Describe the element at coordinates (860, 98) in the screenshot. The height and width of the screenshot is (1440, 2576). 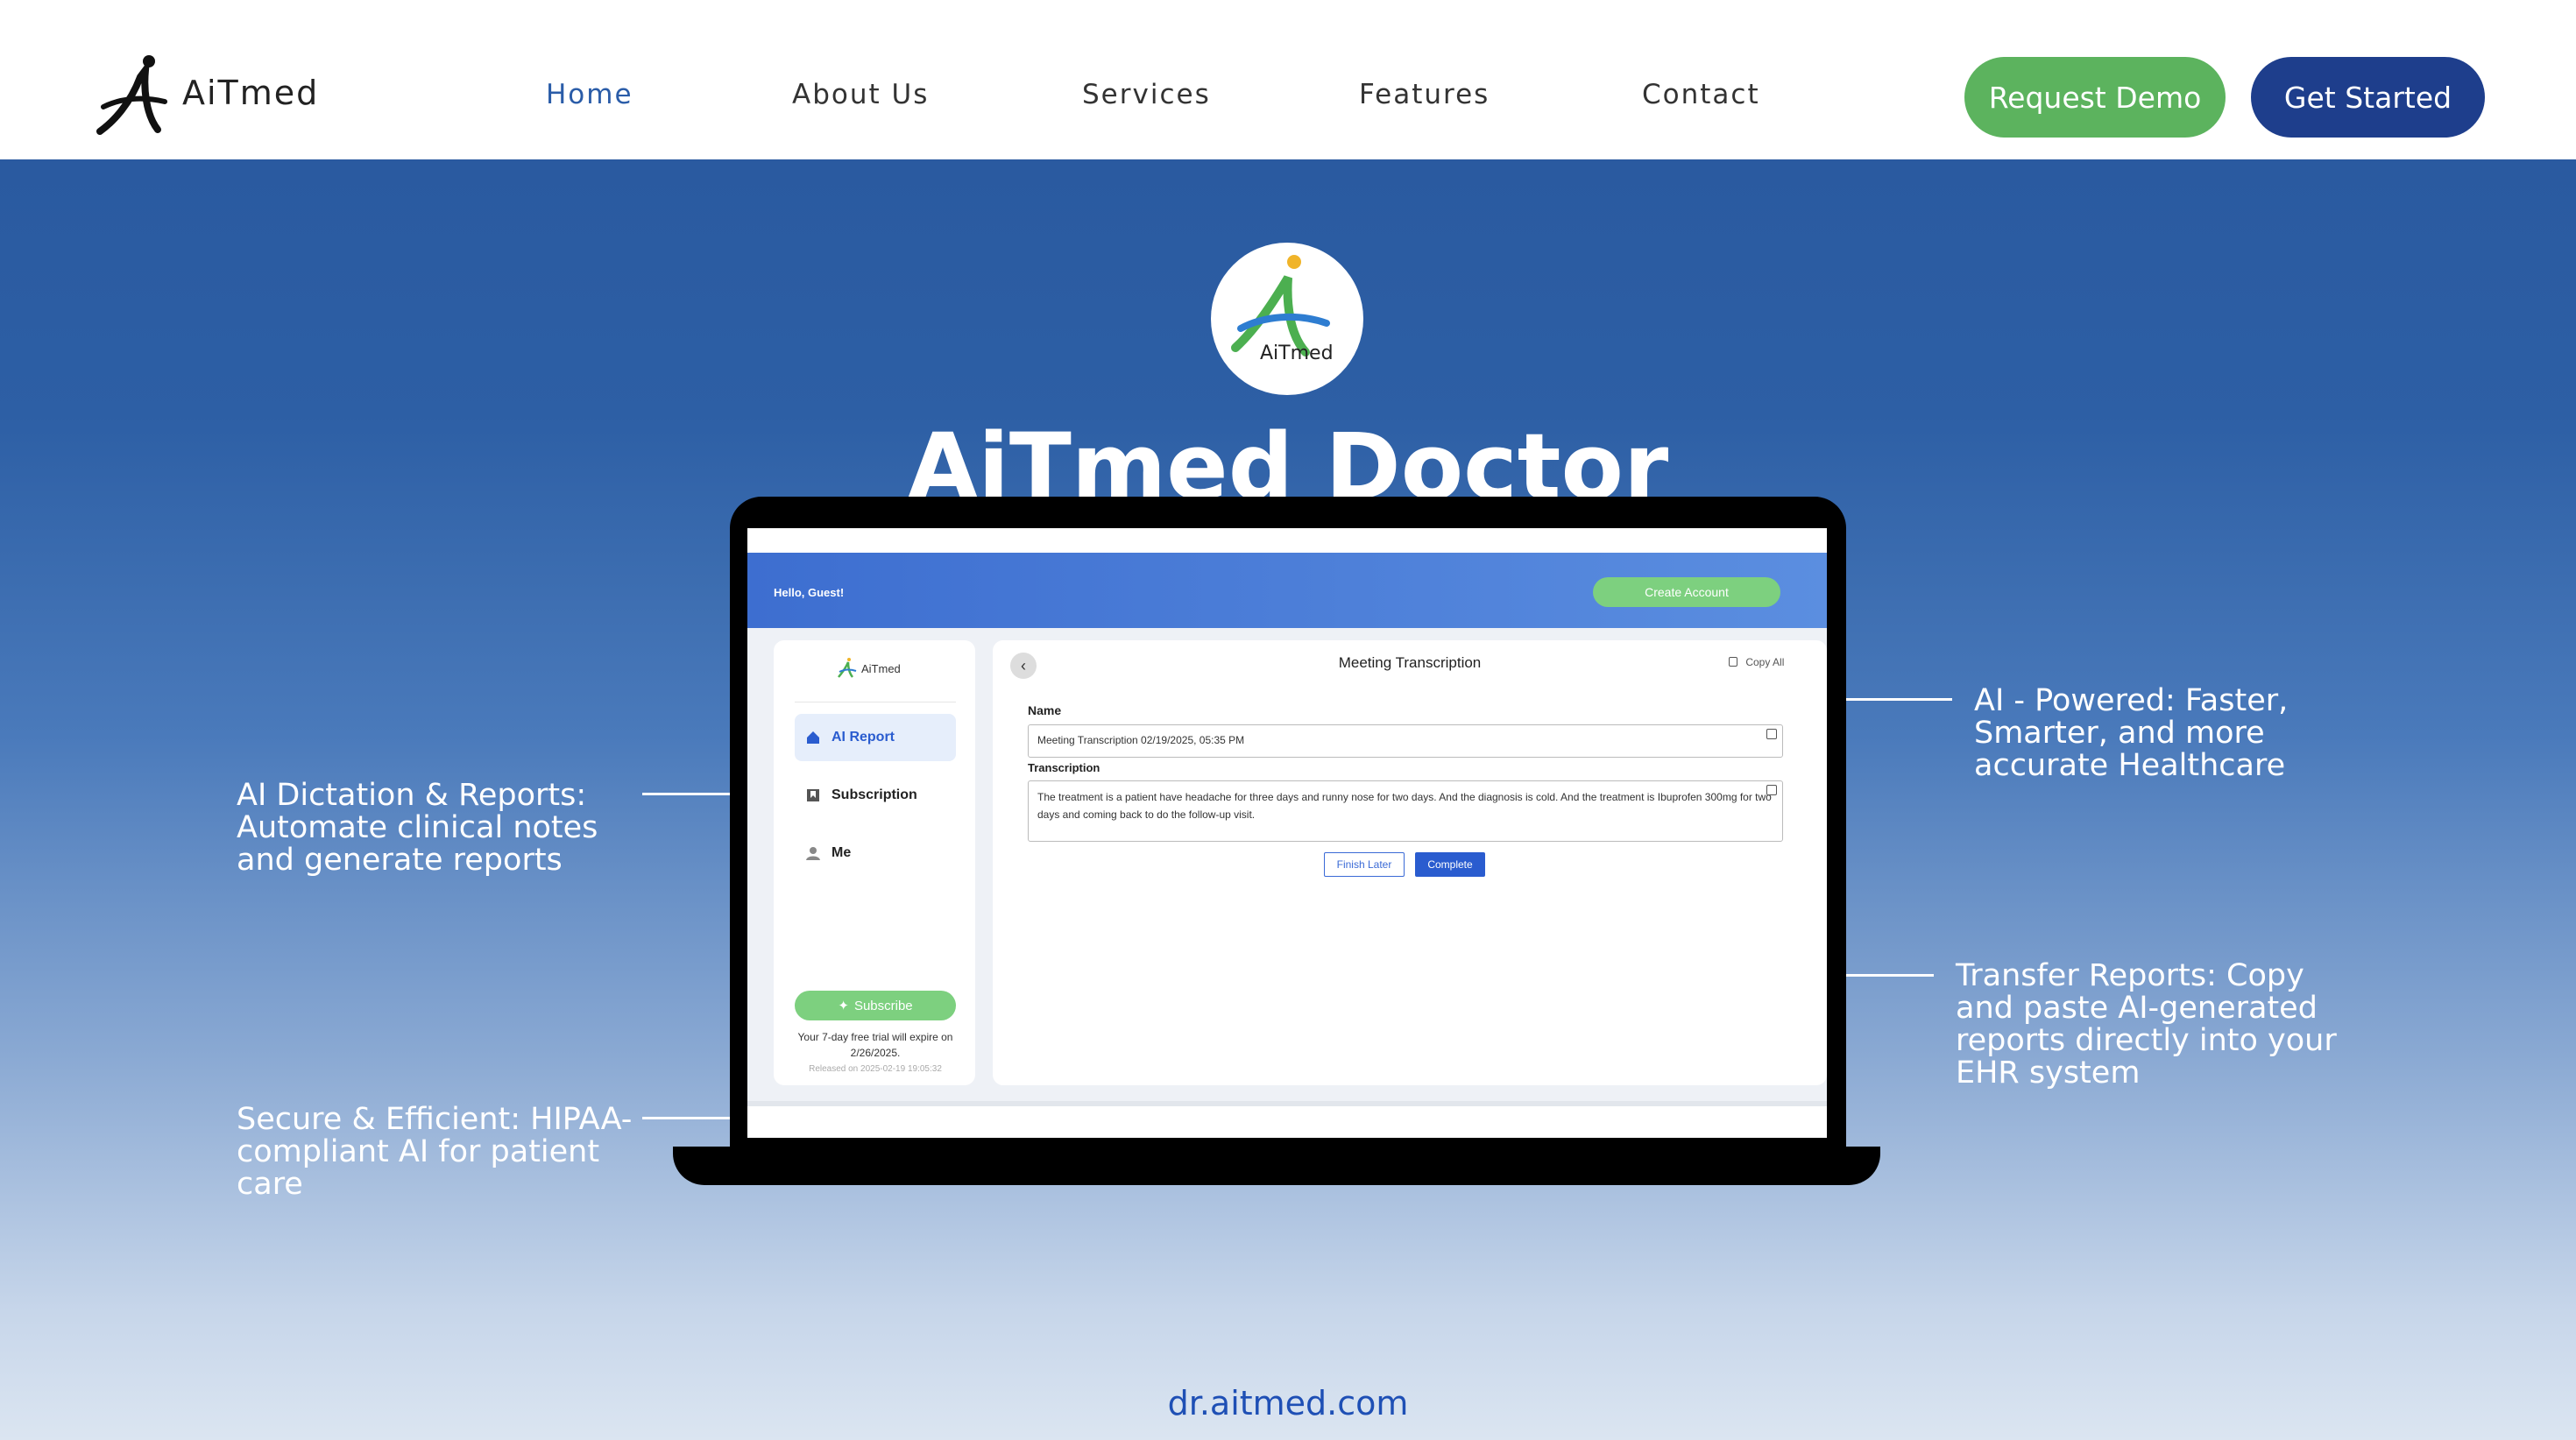
I see `nav-about-us: About Us` at that location.